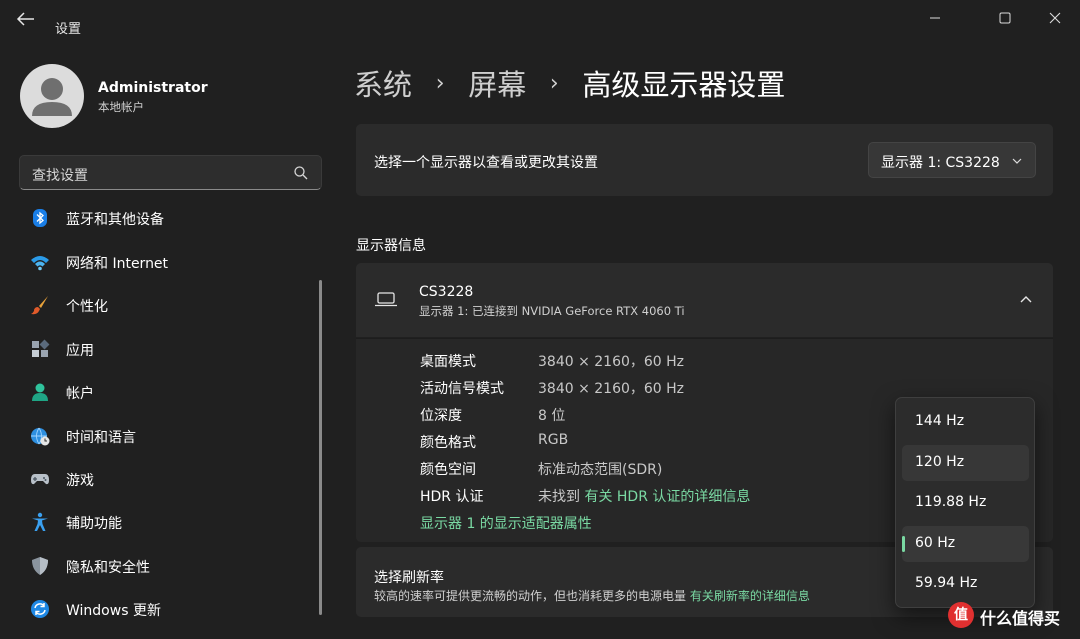  Describe the element at coordinates (448, 362) in the screenshot. I see `info-label: 桌面模式` at that location.